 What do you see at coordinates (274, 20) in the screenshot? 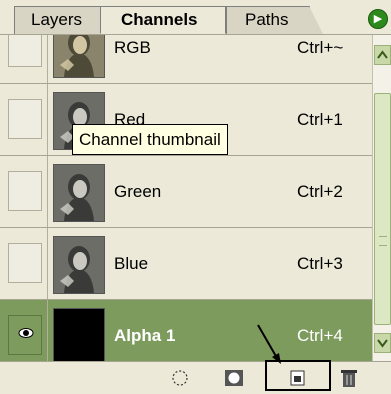
I see `tab-paths: Paths` at bounding box center [274, 20].